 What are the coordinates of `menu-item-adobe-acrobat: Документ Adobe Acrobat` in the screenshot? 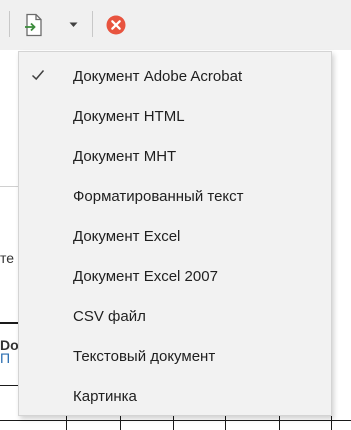 It's located at (175, 76).